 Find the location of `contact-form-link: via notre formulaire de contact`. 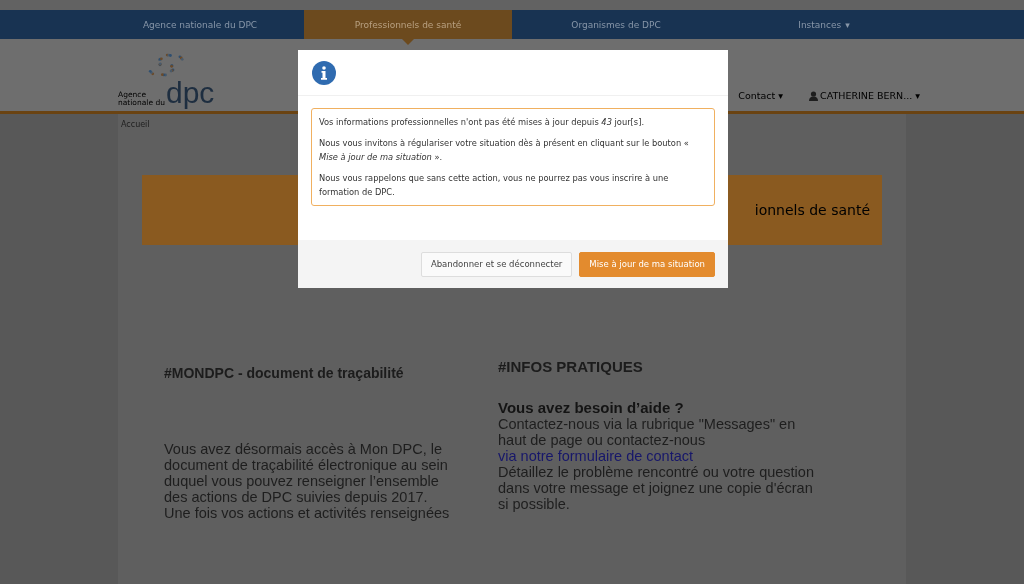

contact-form-link: via notre formulaire de contact is located at coordinates (596, 456).